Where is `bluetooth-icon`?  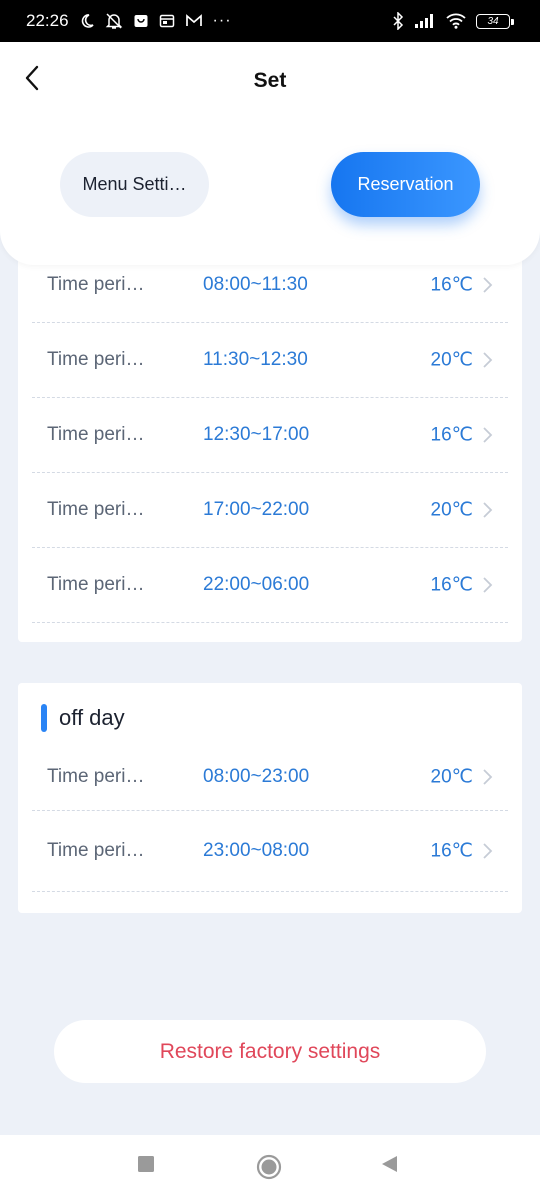 bluetooth-icon is located at coordinates (398, 21).